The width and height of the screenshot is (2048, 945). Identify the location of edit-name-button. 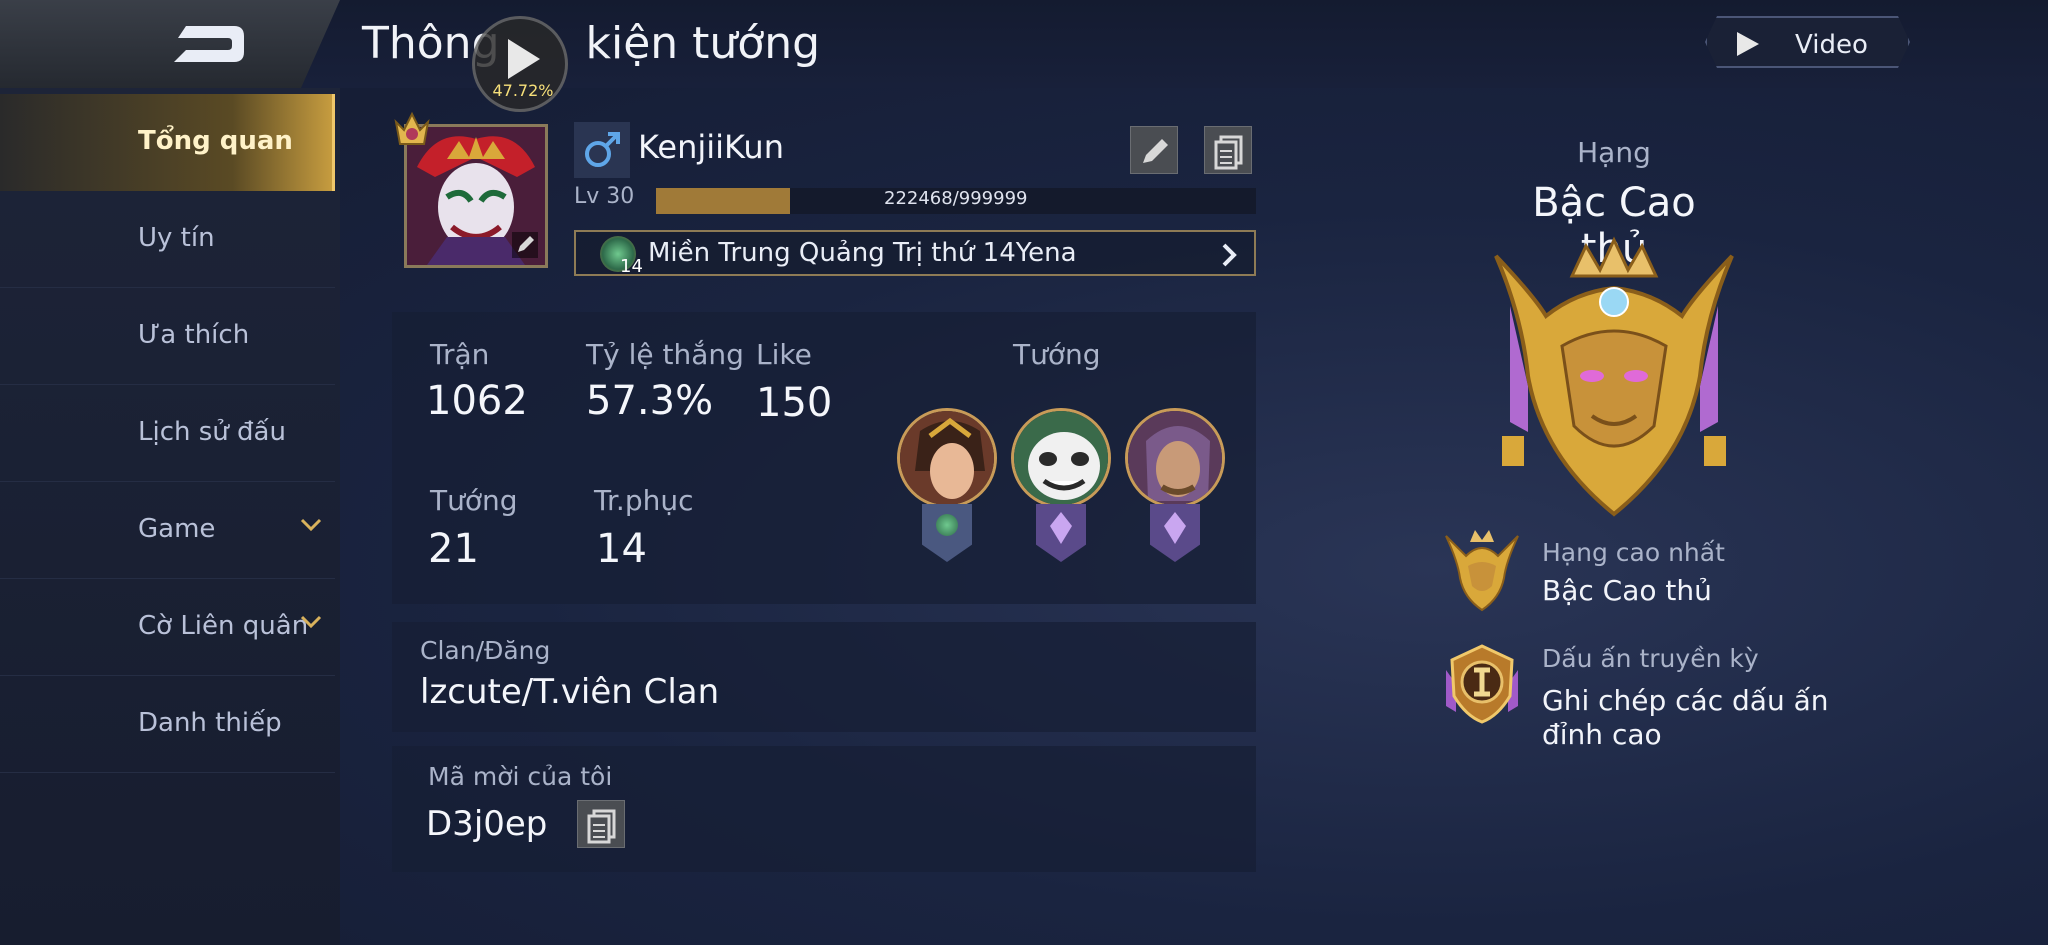
(1154, 150).